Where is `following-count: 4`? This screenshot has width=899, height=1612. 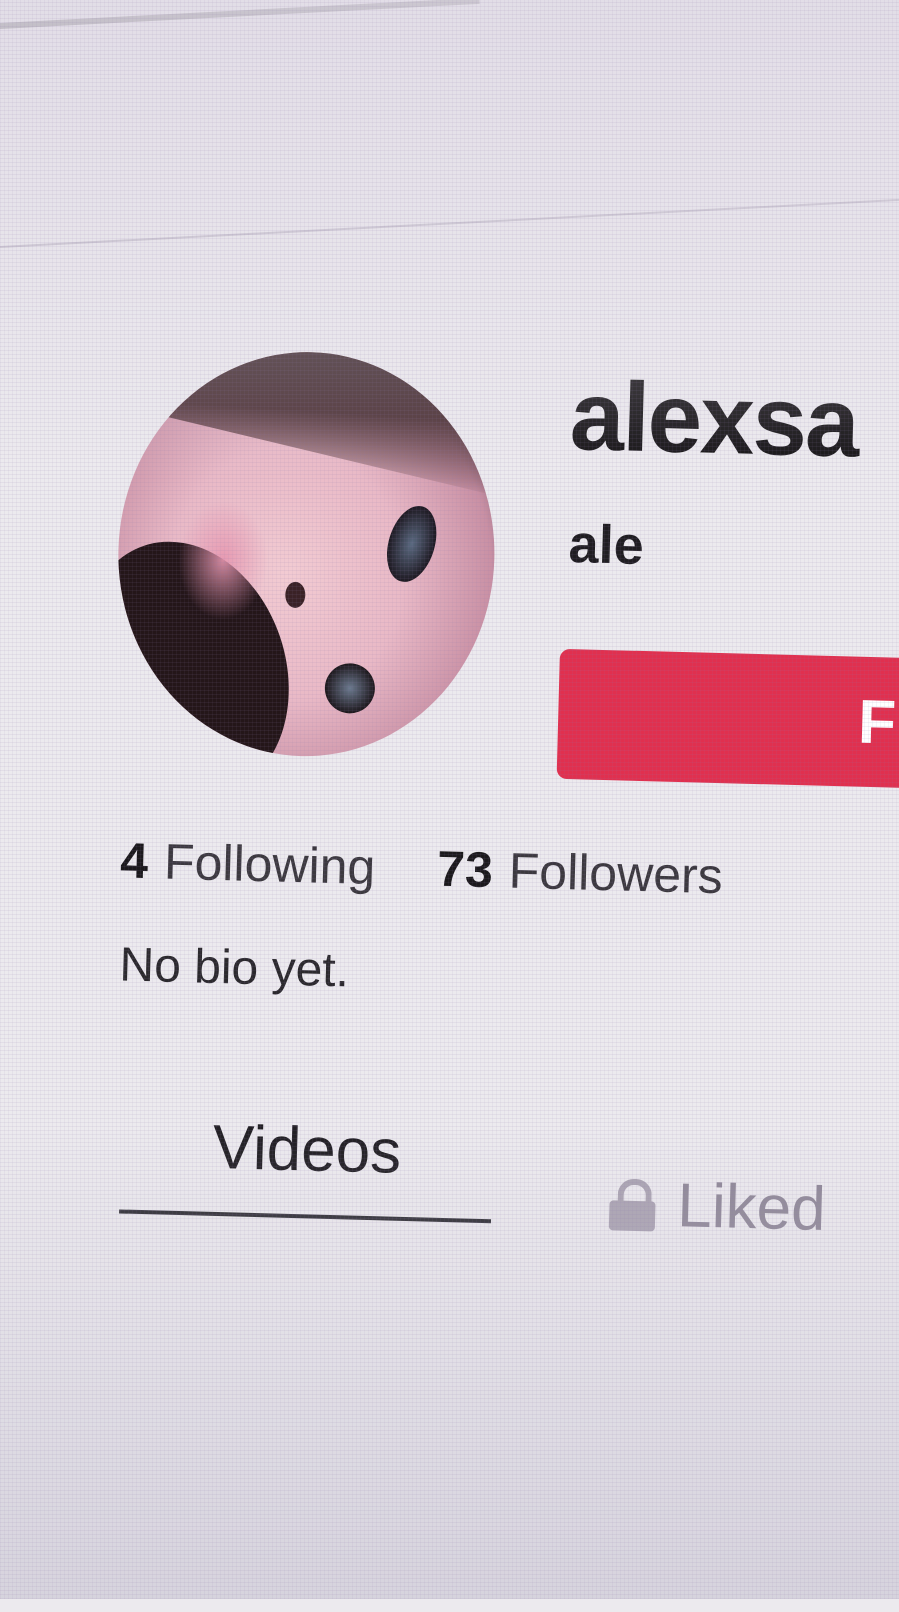 following-count: 4 is located at coordinates (134, 861).